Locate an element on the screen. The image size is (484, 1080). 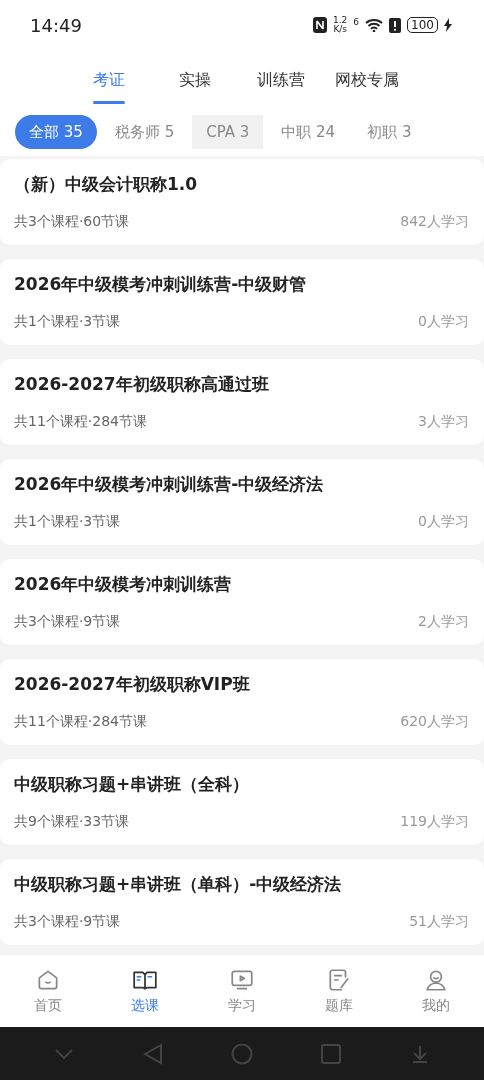
battery-indicator: 100 is located at coordinates (422, 25).